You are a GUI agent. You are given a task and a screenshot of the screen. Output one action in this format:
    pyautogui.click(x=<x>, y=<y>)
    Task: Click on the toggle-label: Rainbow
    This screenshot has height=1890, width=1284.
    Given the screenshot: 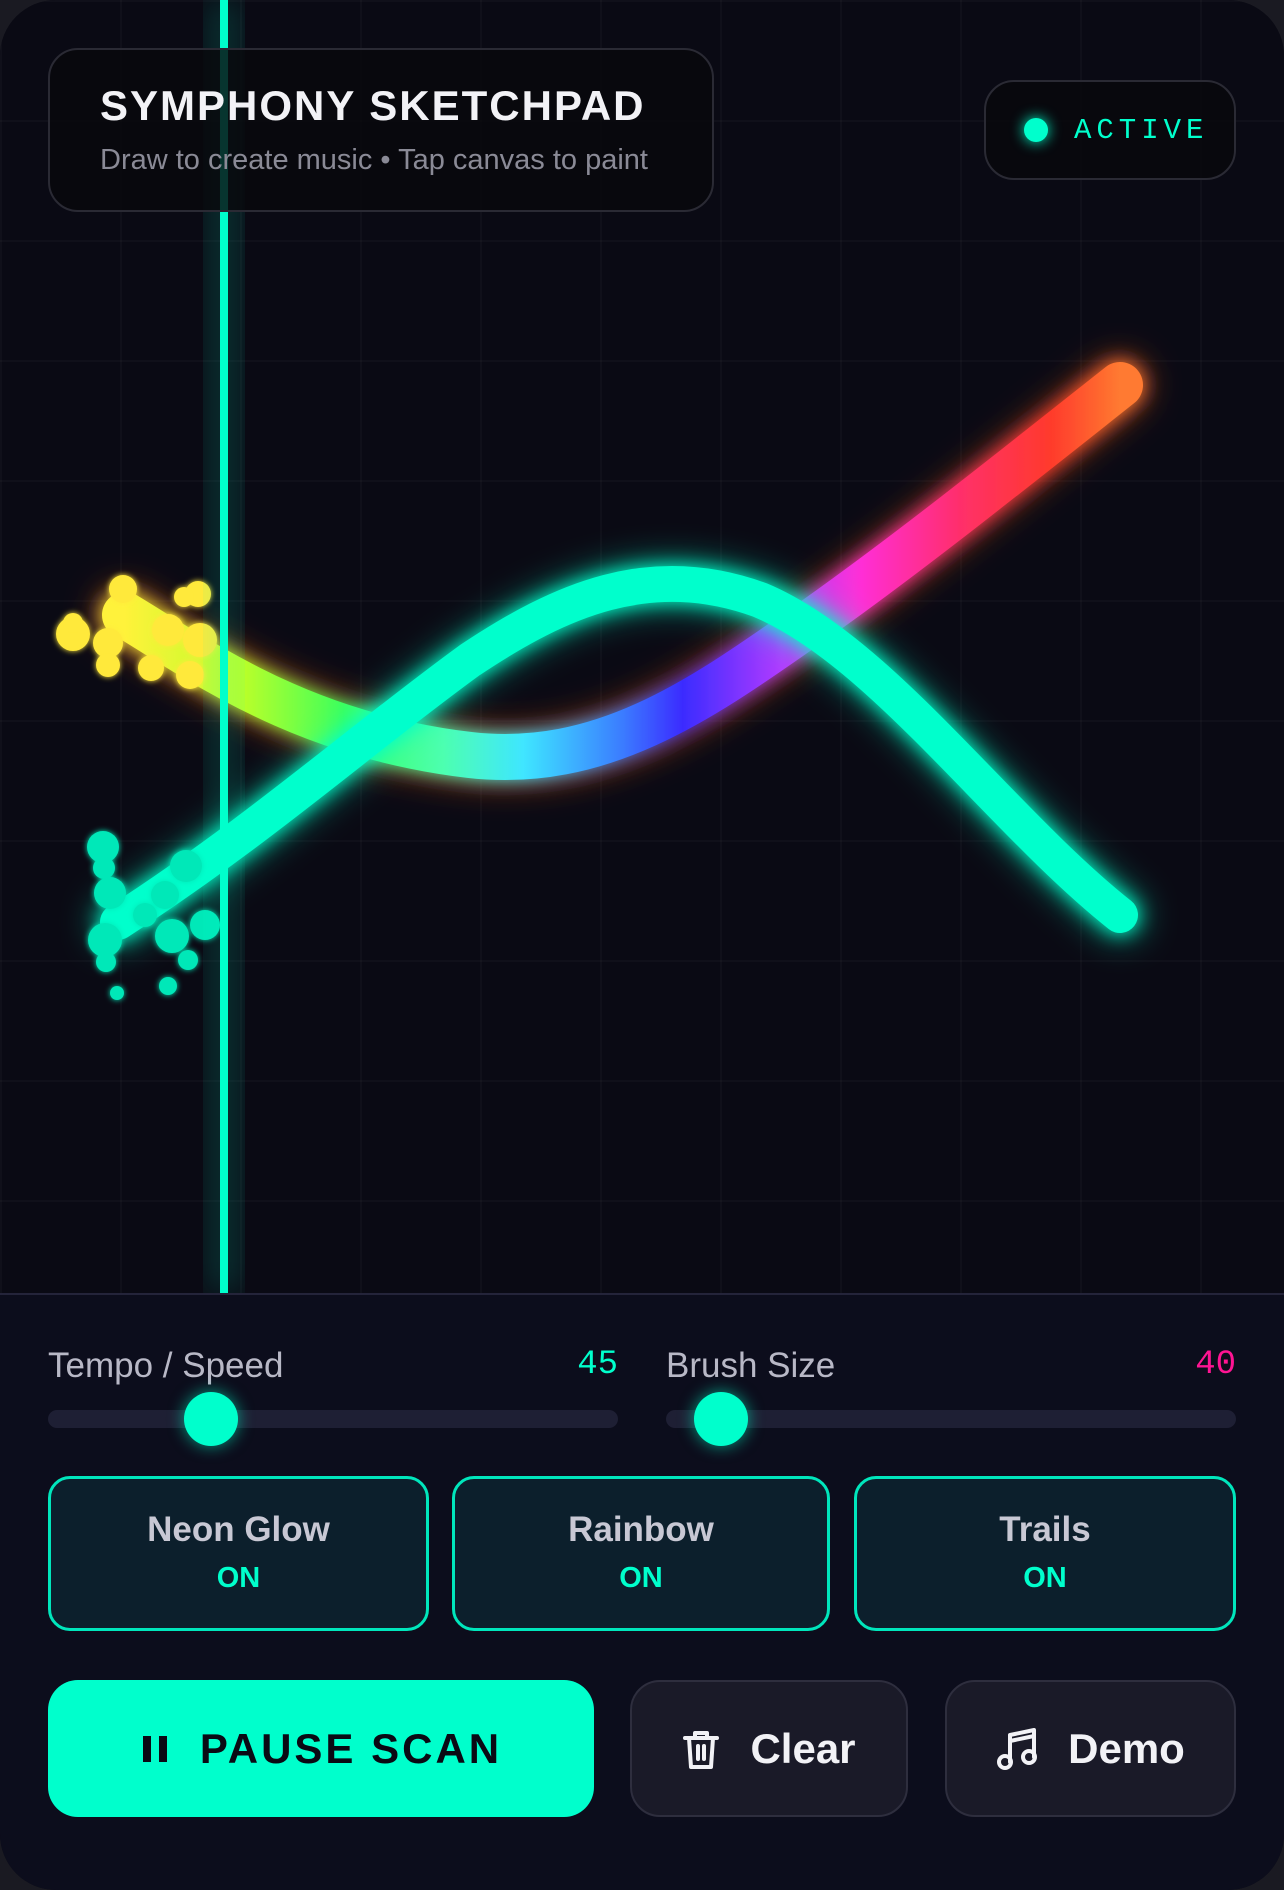 What is the action you would take?
    pyautogui.click(x=641, y=1529)
    